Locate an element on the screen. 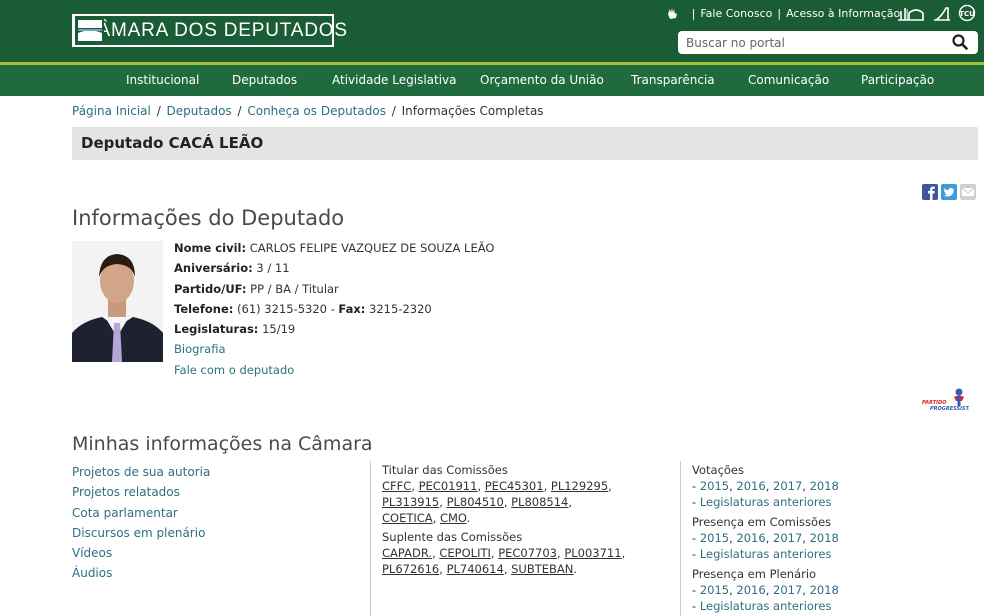 This screenshot has height=616, width=984. page-title: Deputado CACÁ LEÃO is located at coordinates (172, 143).